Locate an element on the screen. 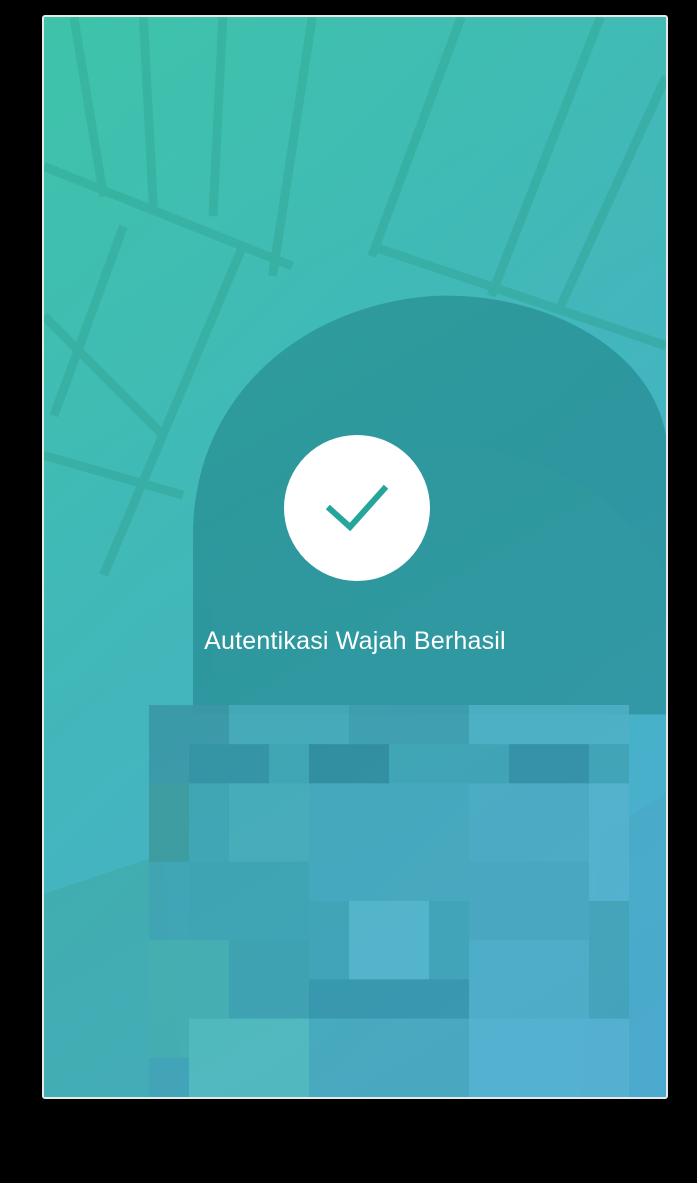 This screenshot has height=1183, width=697. success-badge is located at coordinates (357, 508).